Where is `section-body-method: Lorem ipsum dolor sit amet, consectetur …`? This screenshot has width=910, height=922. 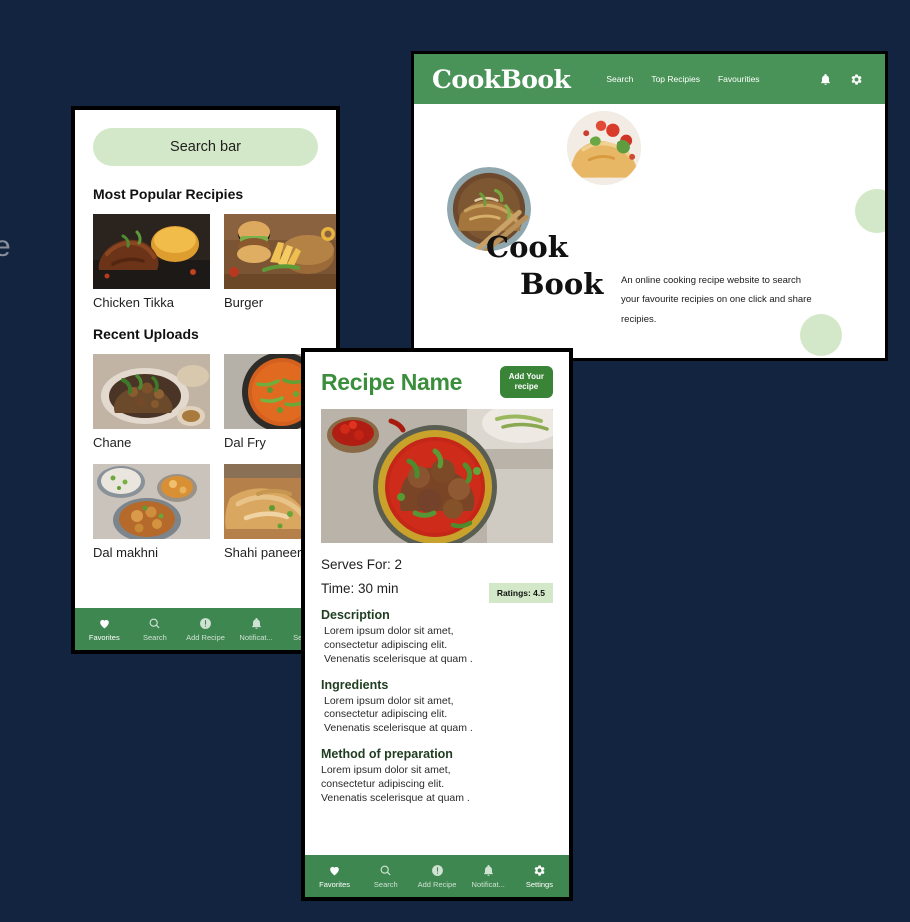
section-body-method: Lorem ipsum dolor sit amet, consectetur … is located at coordinates (395, 784).